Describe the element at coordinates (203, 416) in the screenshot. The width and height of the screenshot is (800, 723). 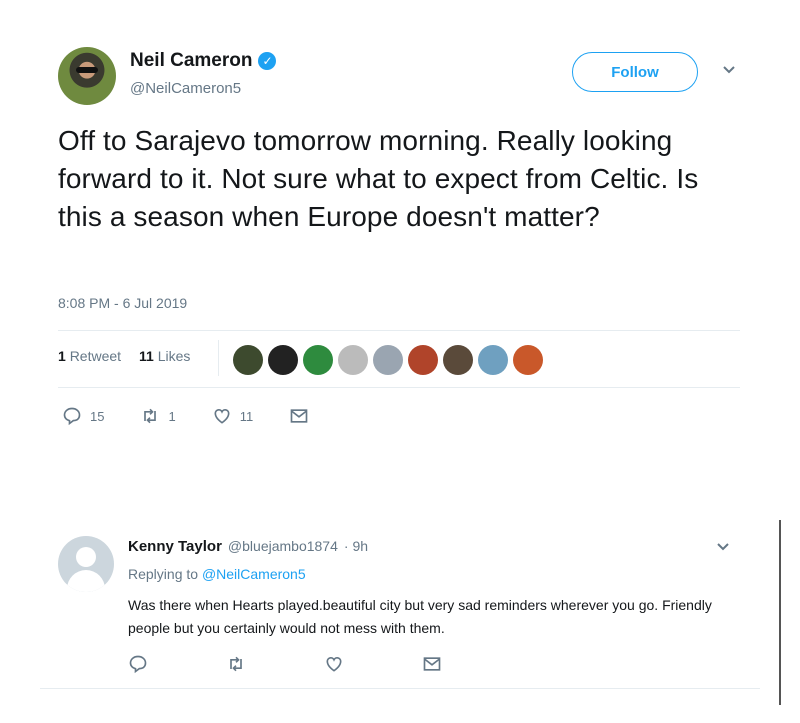
I see `tweet-actions: 15 1 11` at that location.